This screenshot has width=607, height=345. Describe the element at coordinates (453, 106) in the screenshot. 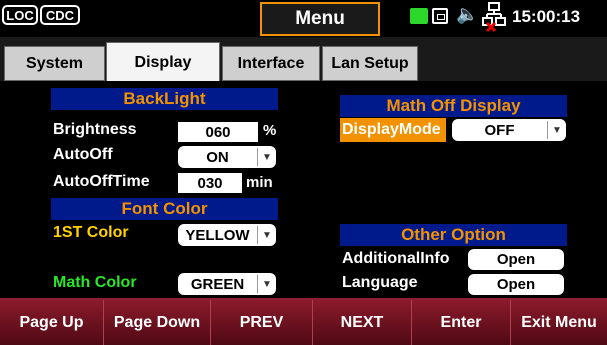

I see `math-off-header: Math Off Display` at that location.